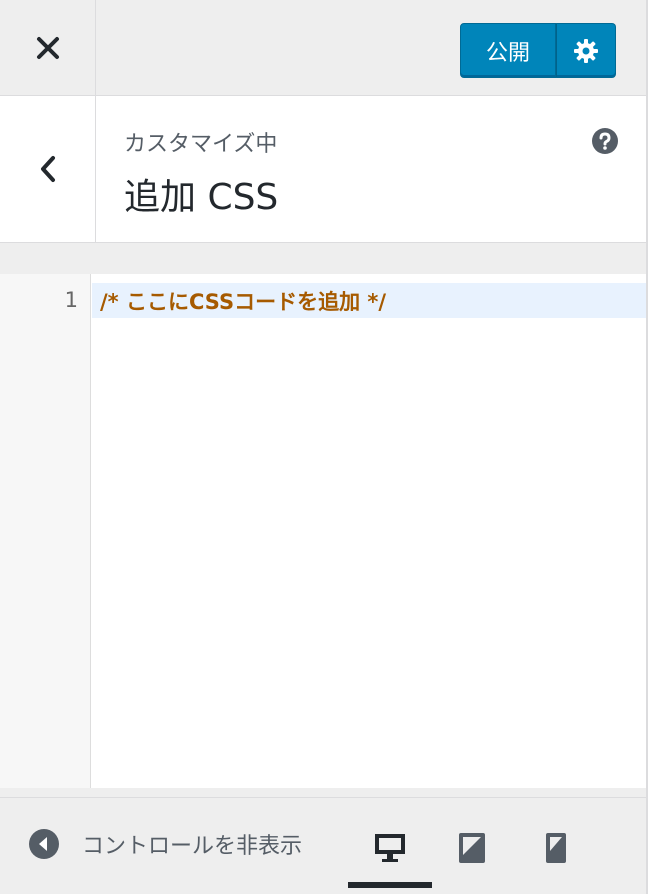 This screenshot has height=894, width=648. Describe the element at coordinates (192, 846) in the screenshot. I see `collapse-label: コントロールを非表示` at that location.